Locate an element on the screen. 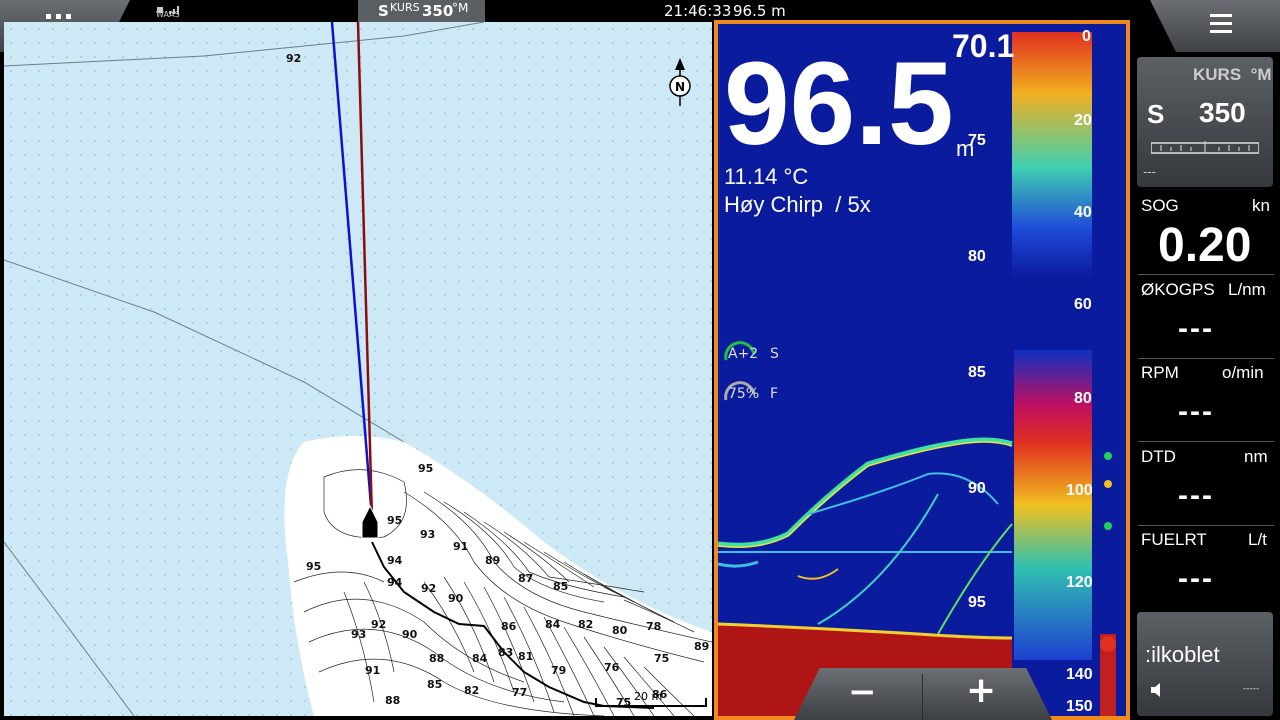 The width and height of the screenshot is (1280, 720). heading-widget-title: KURS °M is located at coordinates (1232, 74).